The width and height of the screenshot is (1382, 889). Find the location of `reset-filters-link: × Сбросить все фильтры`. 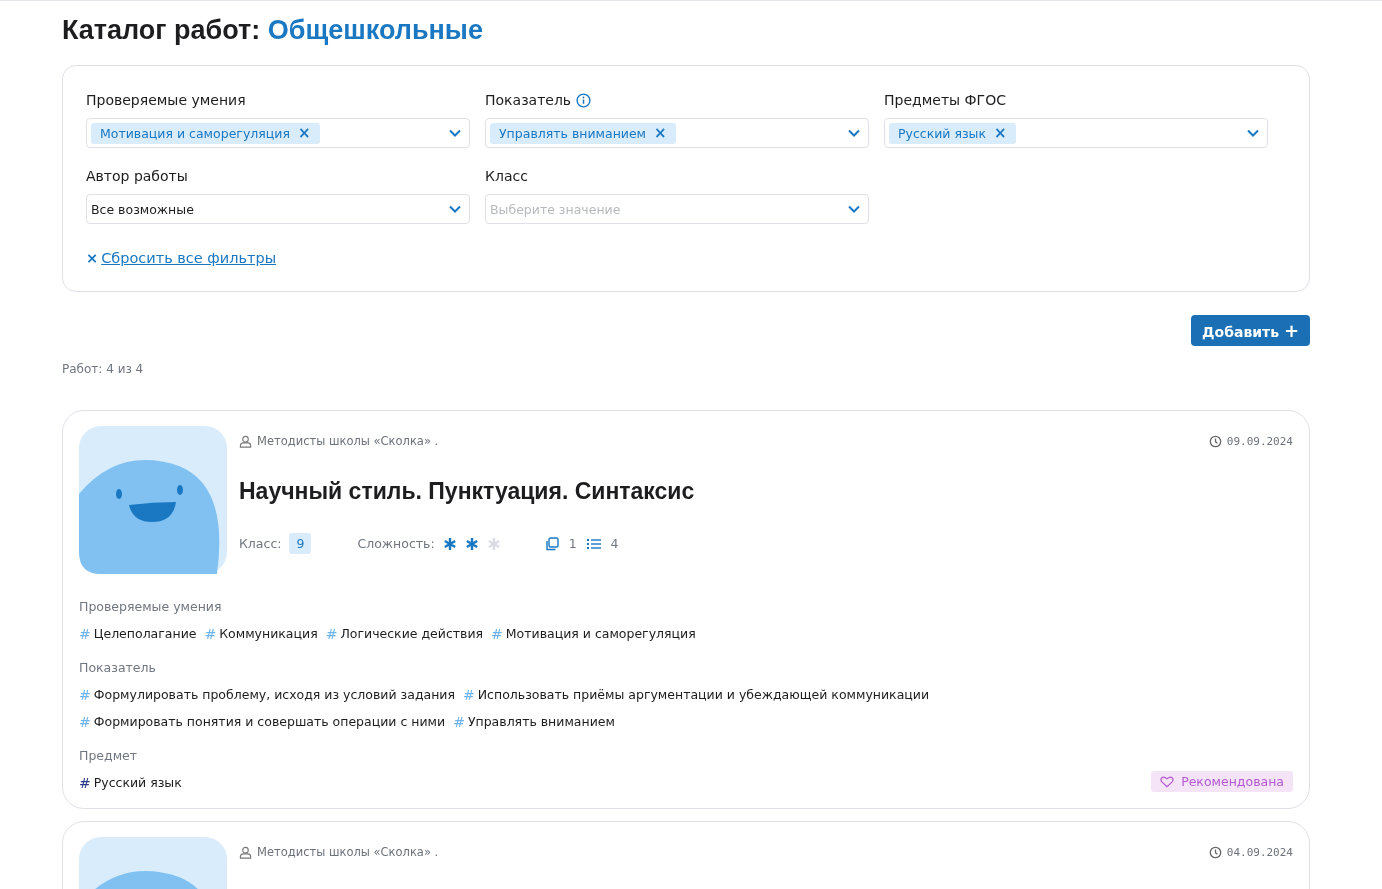

reset-filters-link: × Сбросить все фильтры is located at coordinates (181, 258).